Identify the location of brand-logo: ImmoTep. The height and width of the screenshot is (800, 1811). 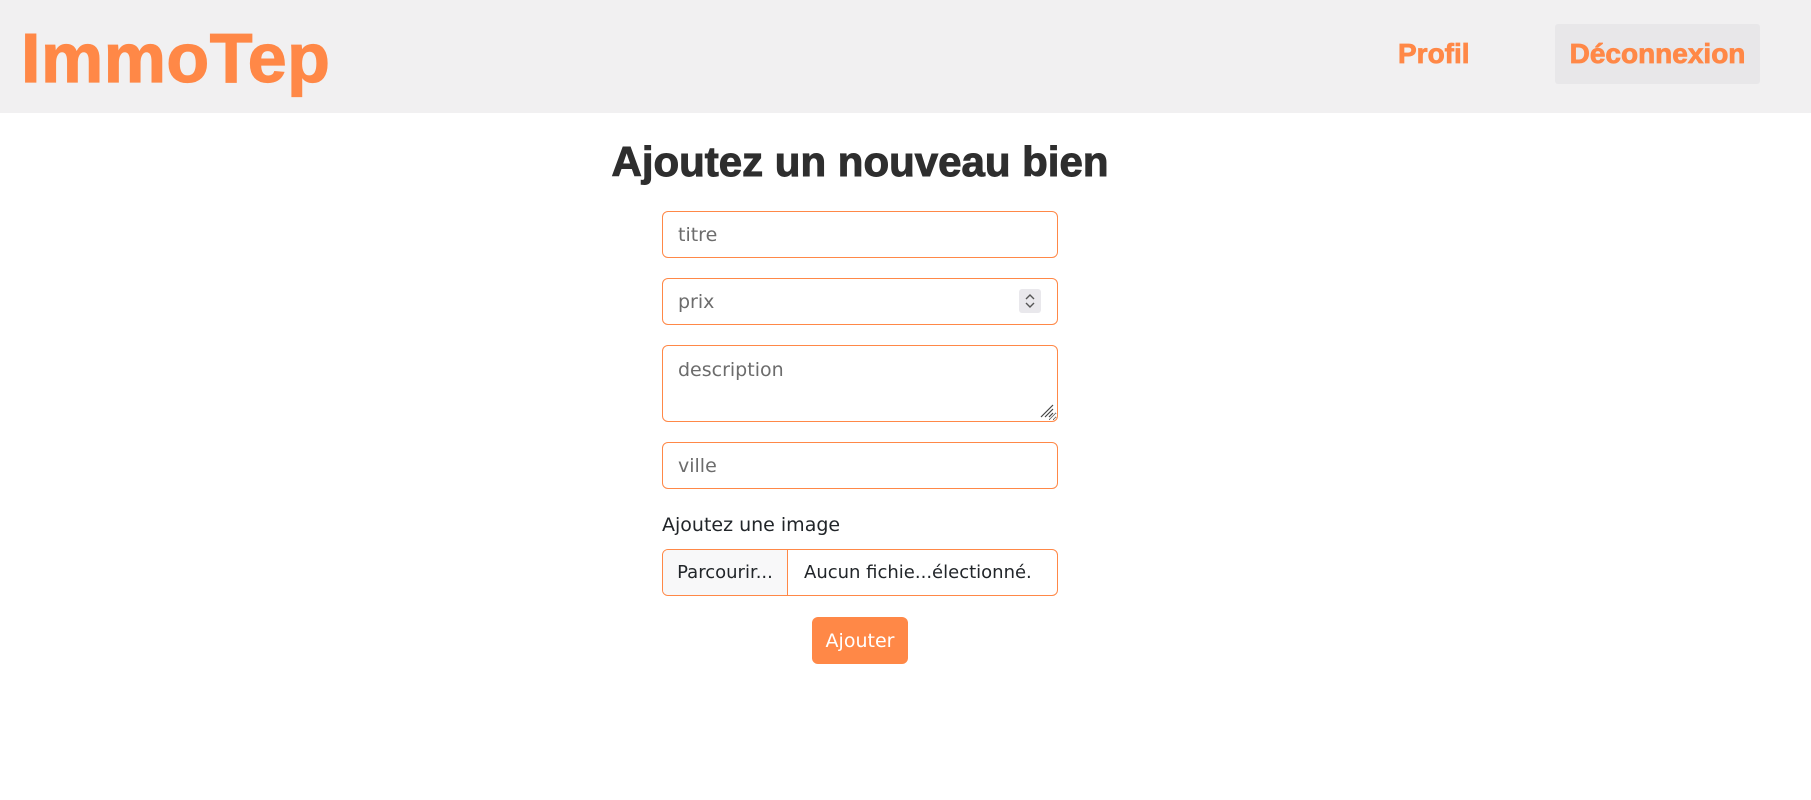
(175, 58).